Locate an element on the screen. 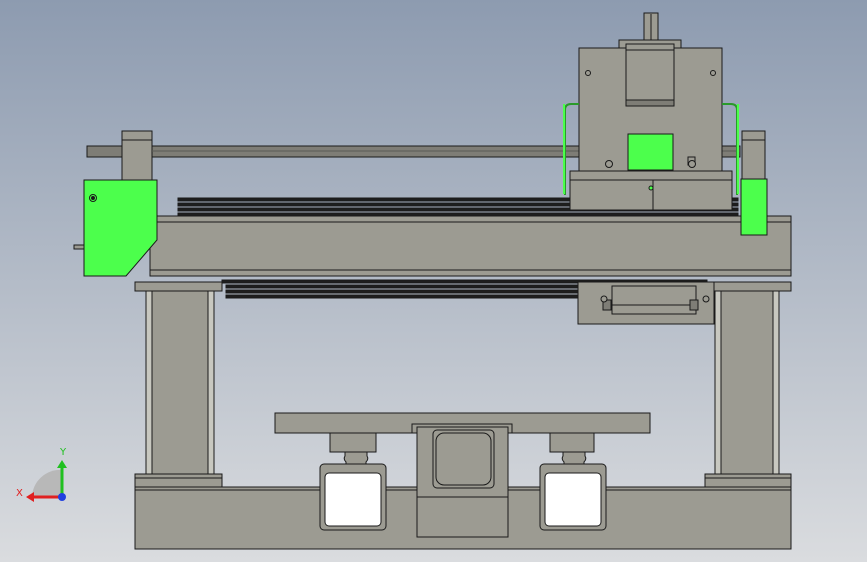 This screenshot has height=562, width=867. right-end-bracket is located at coordinates (754, 207).